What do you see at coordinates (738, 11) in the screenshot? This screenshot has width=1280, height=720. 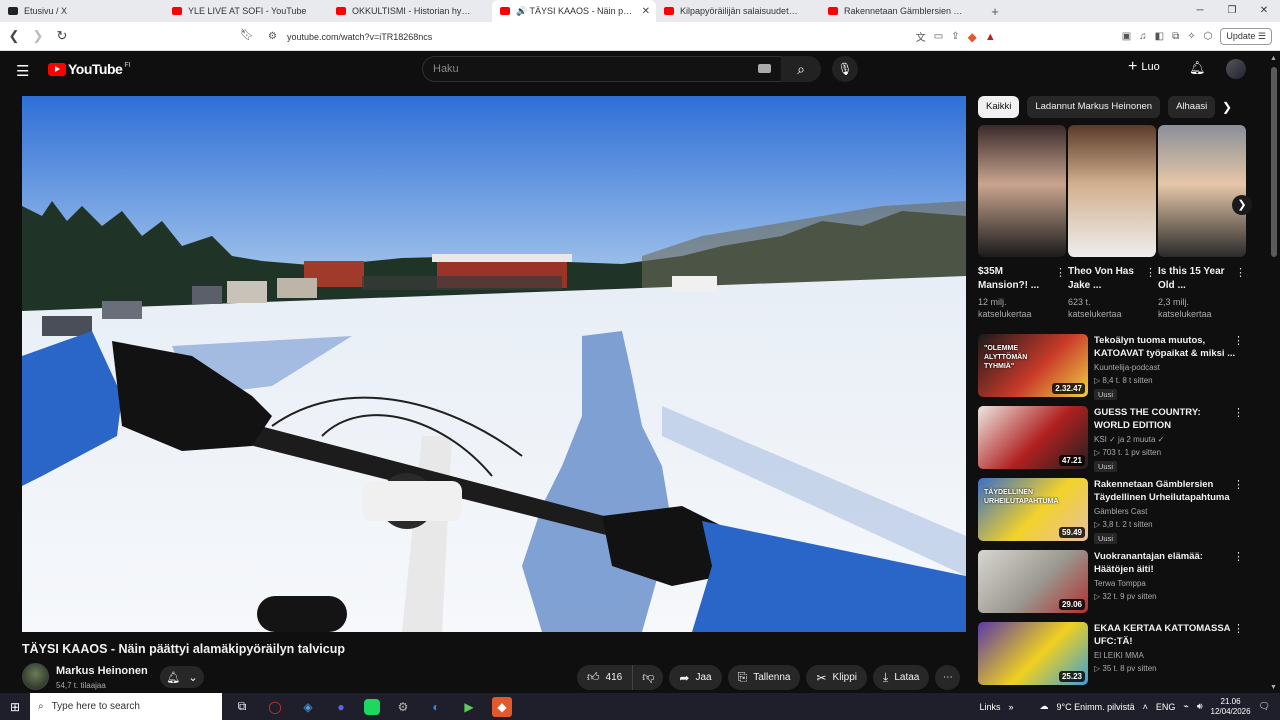 I see `browser-tab: Kilpapyöräilijän salaisuudet: Näin pi` at bounding box center [738, 11].